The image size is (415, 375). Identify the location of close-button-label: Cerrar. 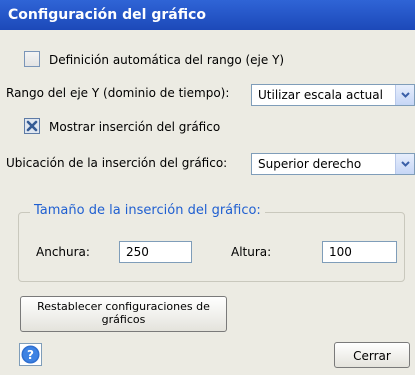
(372, 356).